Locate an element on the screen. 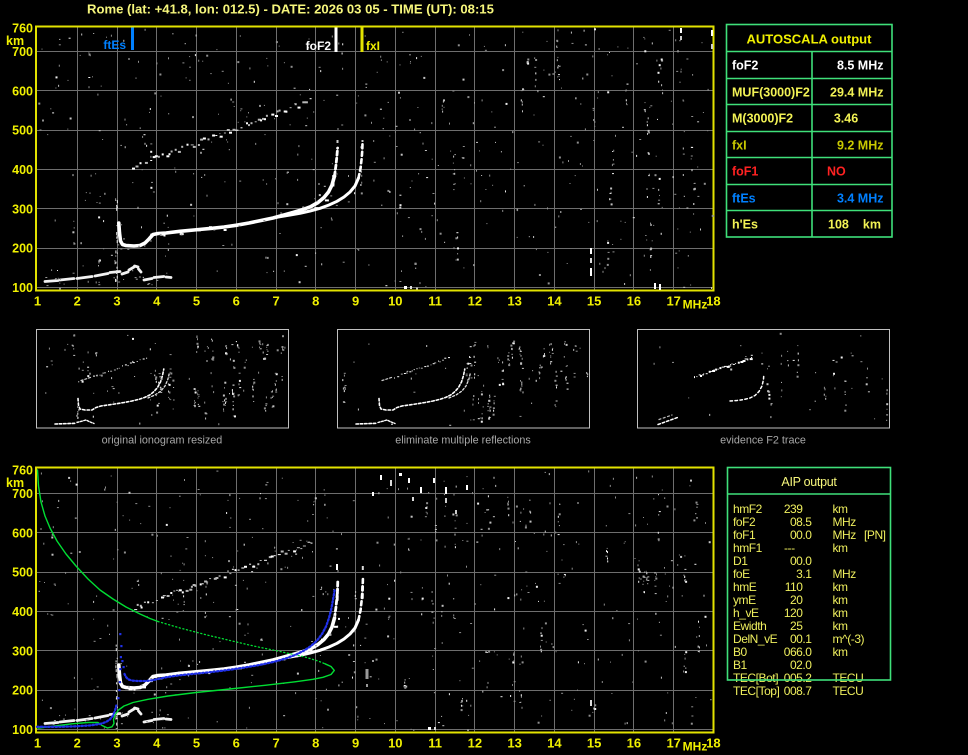 The height and width of the screenshot is (755, 968). svg-text: 08.5 is located at coordinates (801, 522).